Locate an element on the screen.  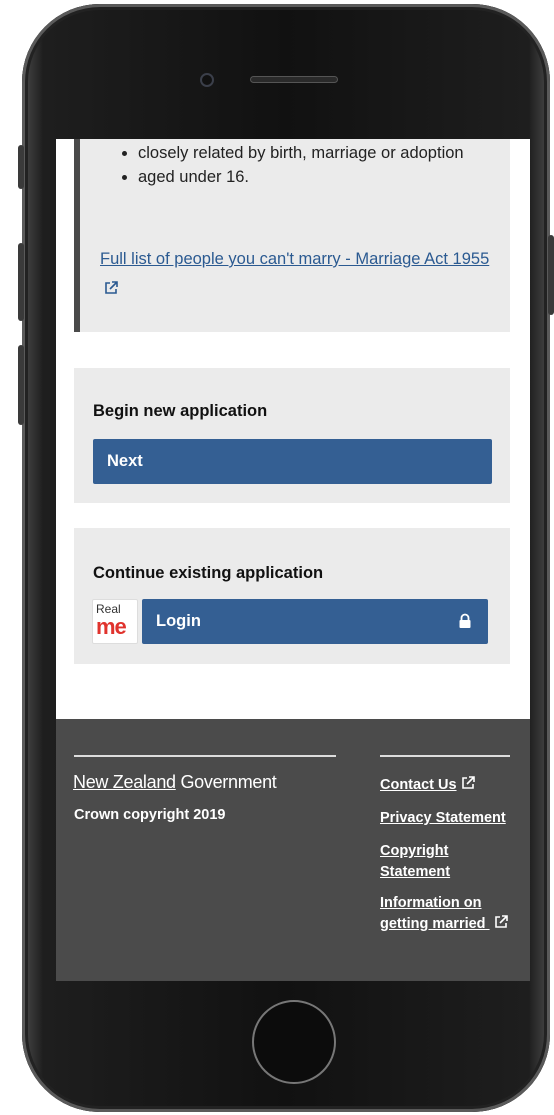
login-button-label: Login is located at coordinates (178, 621).